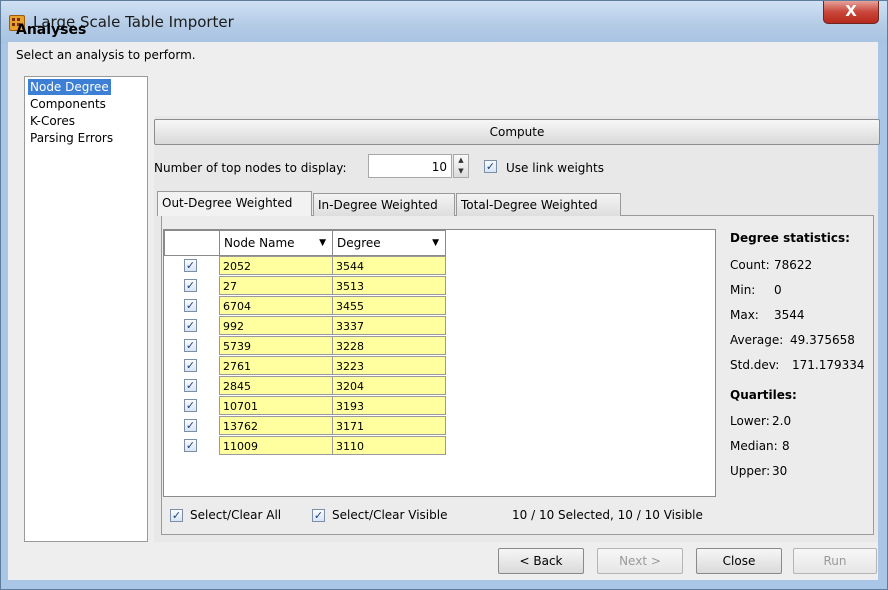 The height and width of the screenshot is (590, 888). I want to click on quartile-median-label: Median:, so click(754, 446).